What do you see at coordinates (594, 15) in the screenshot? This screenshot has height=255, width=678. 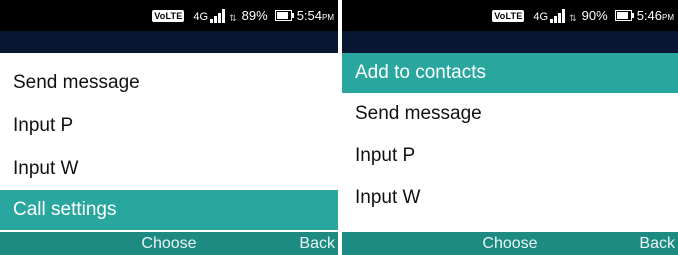 I see `battery-percent: 90%` at bounding box center [594, 15].